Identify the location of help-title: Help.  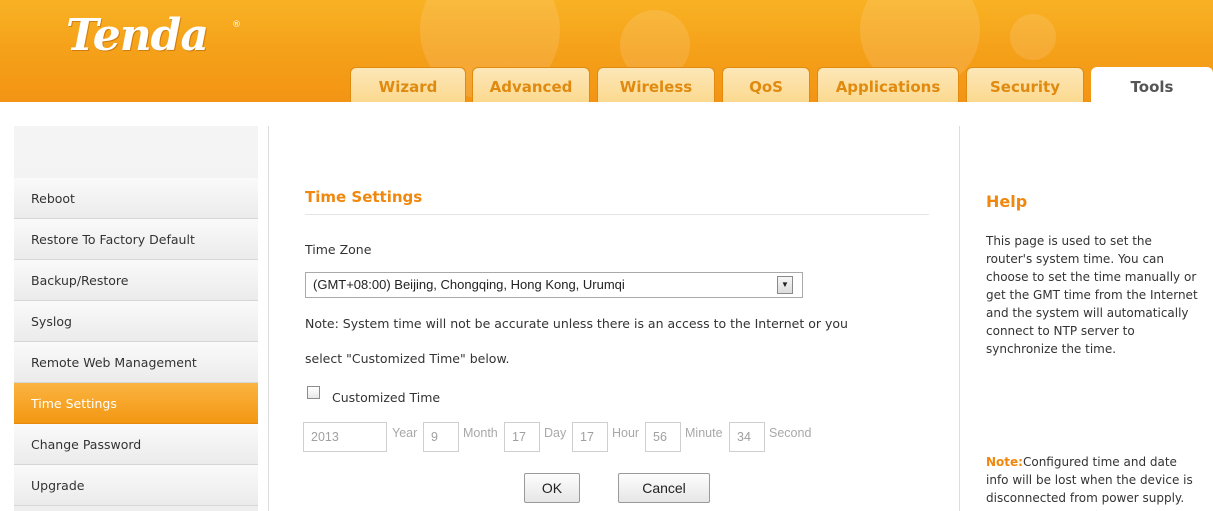
(1007, 201).